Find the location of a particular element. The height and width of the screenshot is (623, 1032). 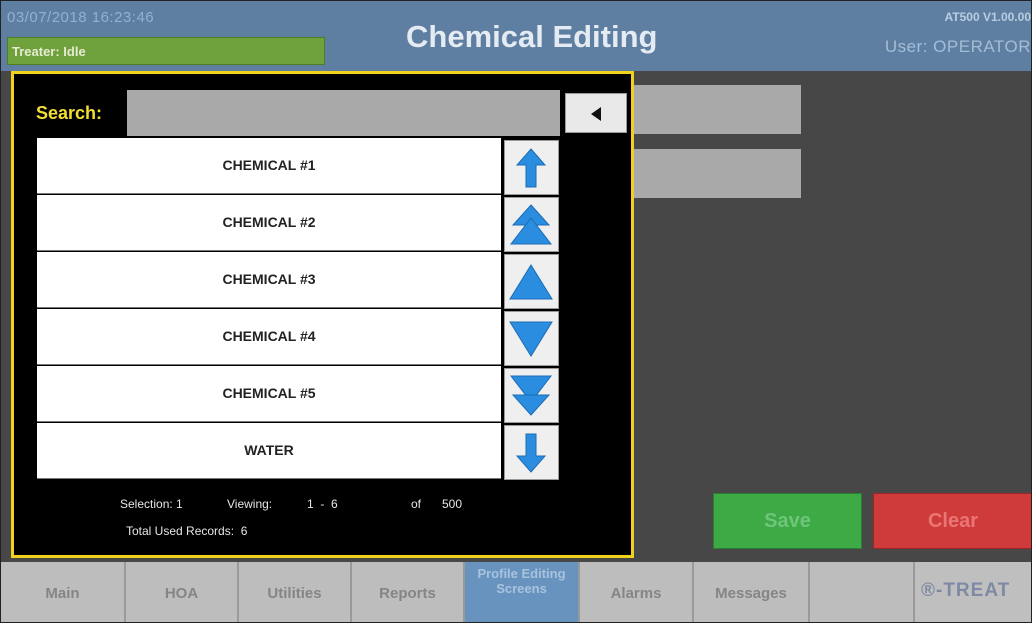

list-item: CHEMICAL #5 is located at coordinates (269, 394).